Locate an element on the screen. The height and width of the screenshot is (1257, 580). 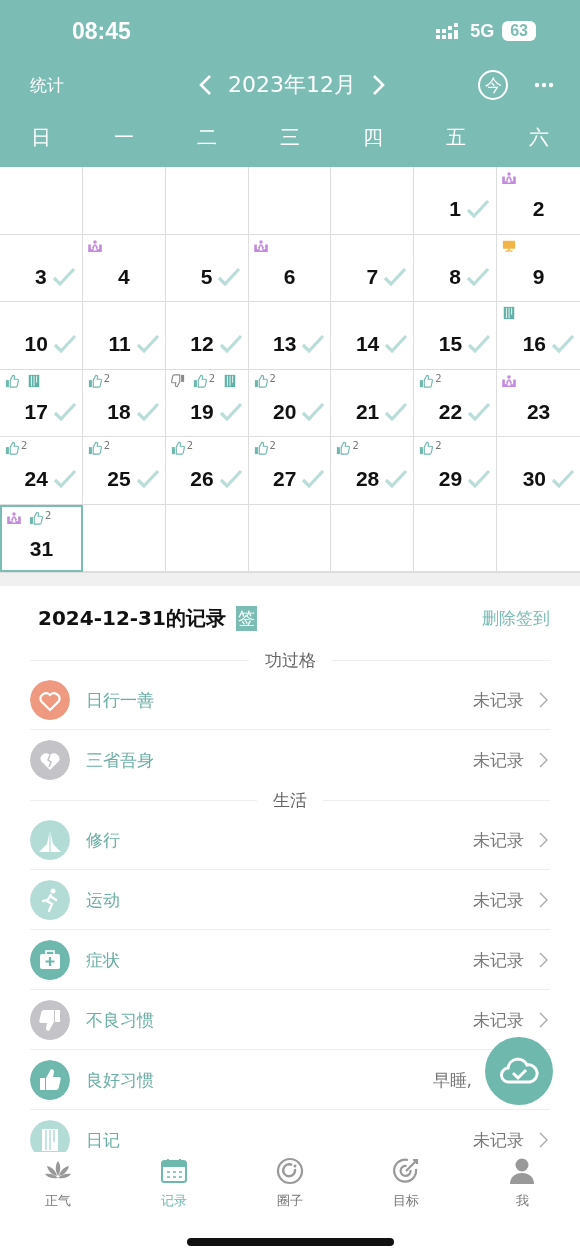
weekday-label: 二 is located at coordinates (207, 137).